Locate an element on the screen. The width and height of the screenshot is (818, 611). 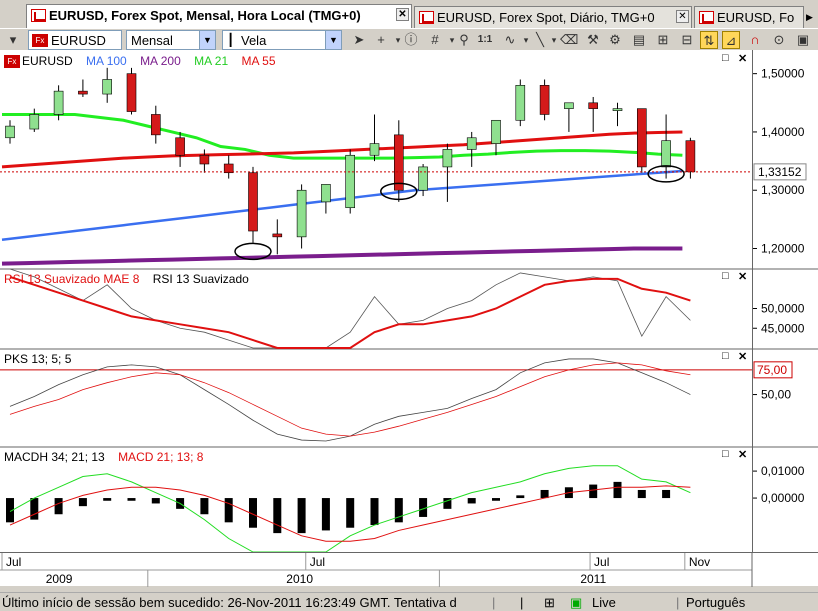
tools-icon: ⚒ is located at coordinates (593, 40).